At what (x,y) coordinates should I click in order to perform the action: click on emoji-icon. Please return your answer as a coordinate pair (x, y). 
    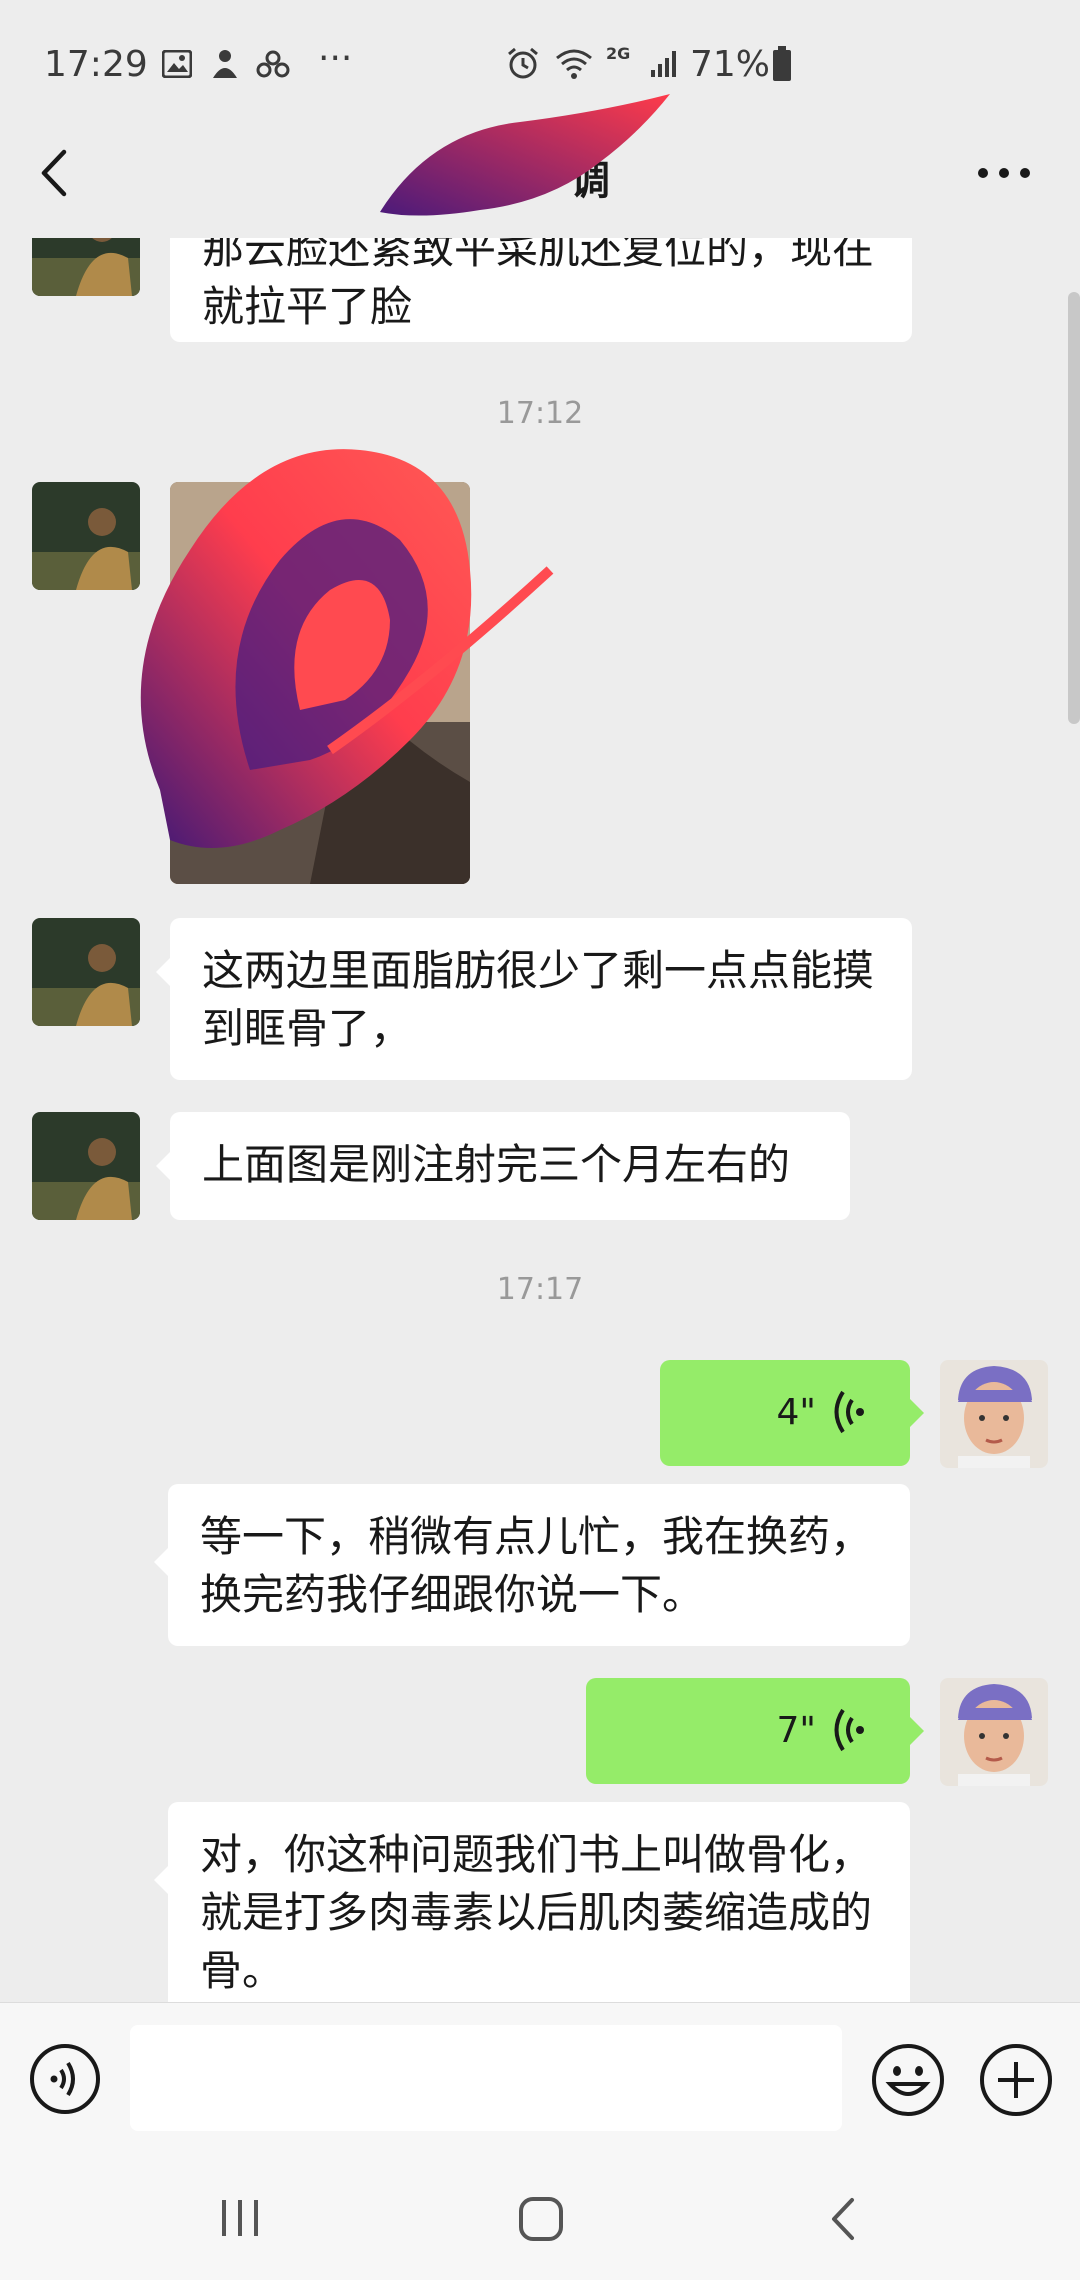
    Looking at the image, I should click on (908, 2080).